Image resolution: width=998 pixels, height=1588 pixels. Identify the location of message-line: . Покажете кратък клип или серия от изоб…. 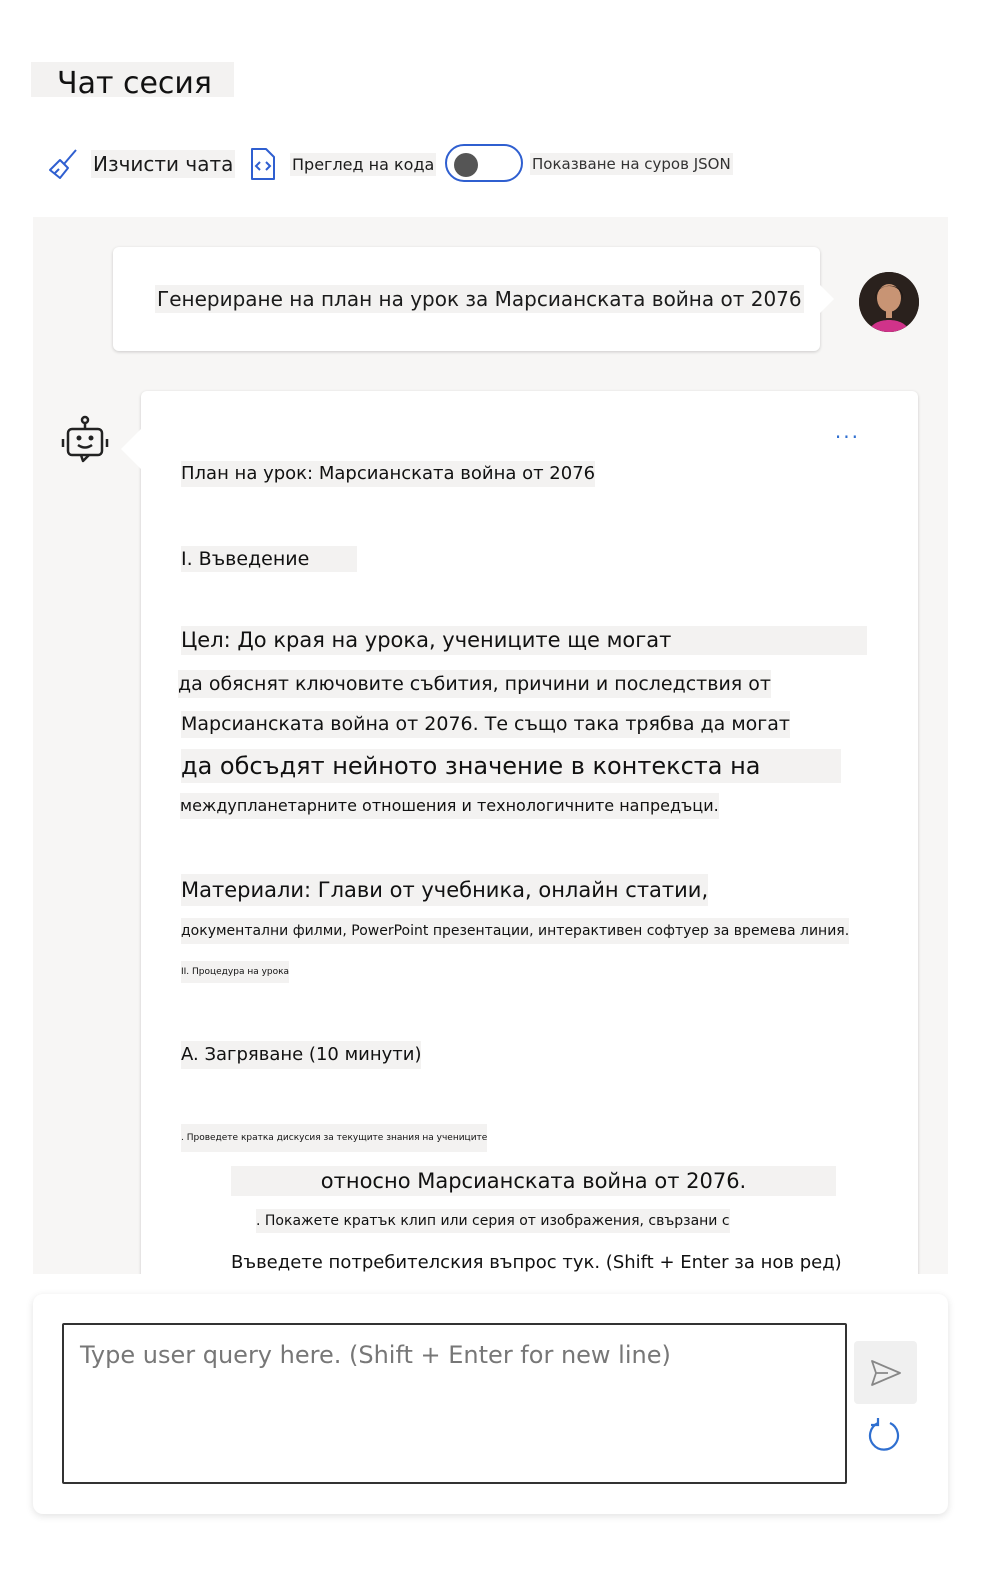
(493, 1221).